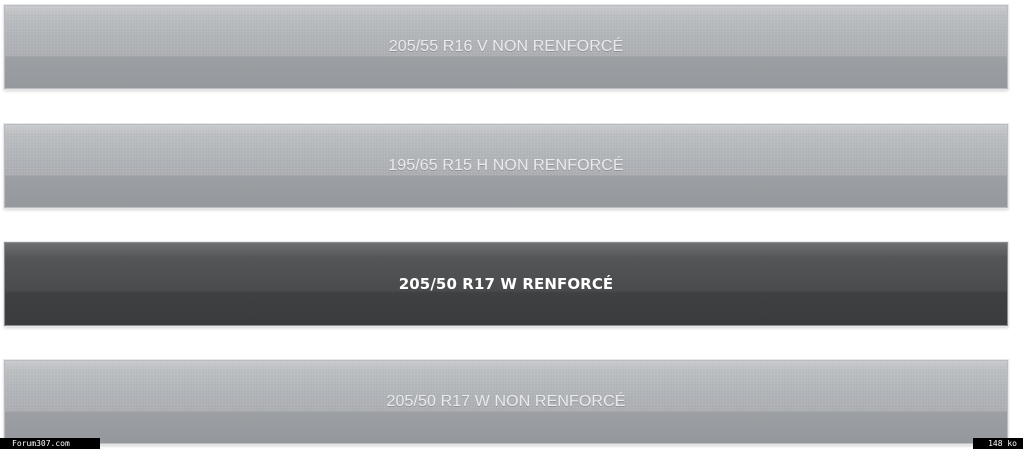 The width and height of the screenshot is (1023, 449). What do you see at coordinates (50, 443) in the screenshot?
I see `site-watermark: Forum307.com` at bounding box center [50, 443].